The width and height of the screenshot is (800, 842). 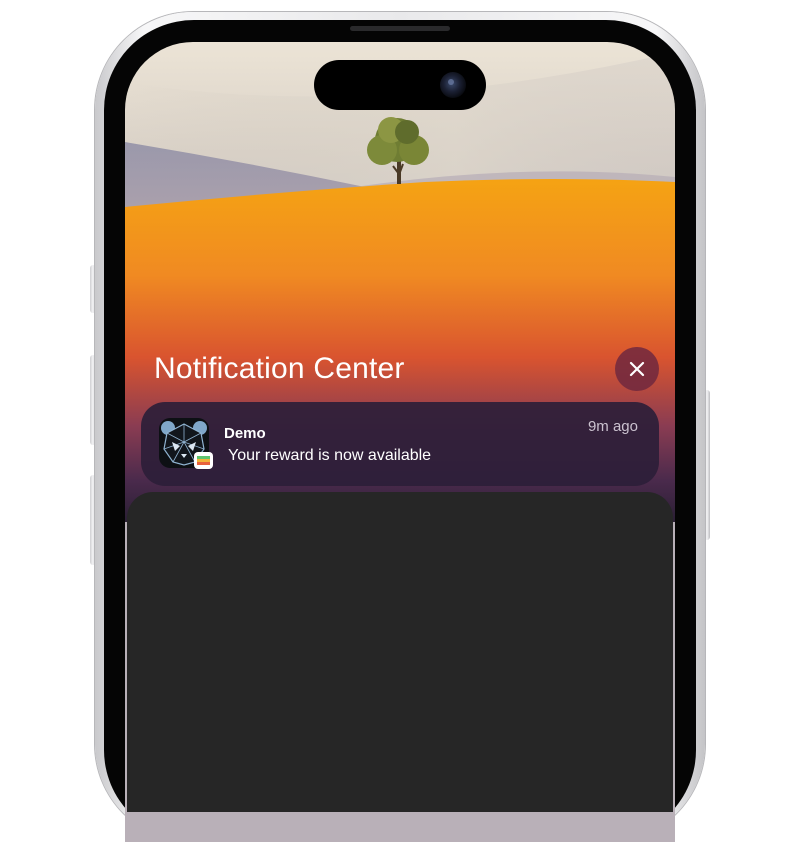 What do you see at coordinates (400, 444) in the screenshot?
I see `notification-card` at bounding box center [400, 444].